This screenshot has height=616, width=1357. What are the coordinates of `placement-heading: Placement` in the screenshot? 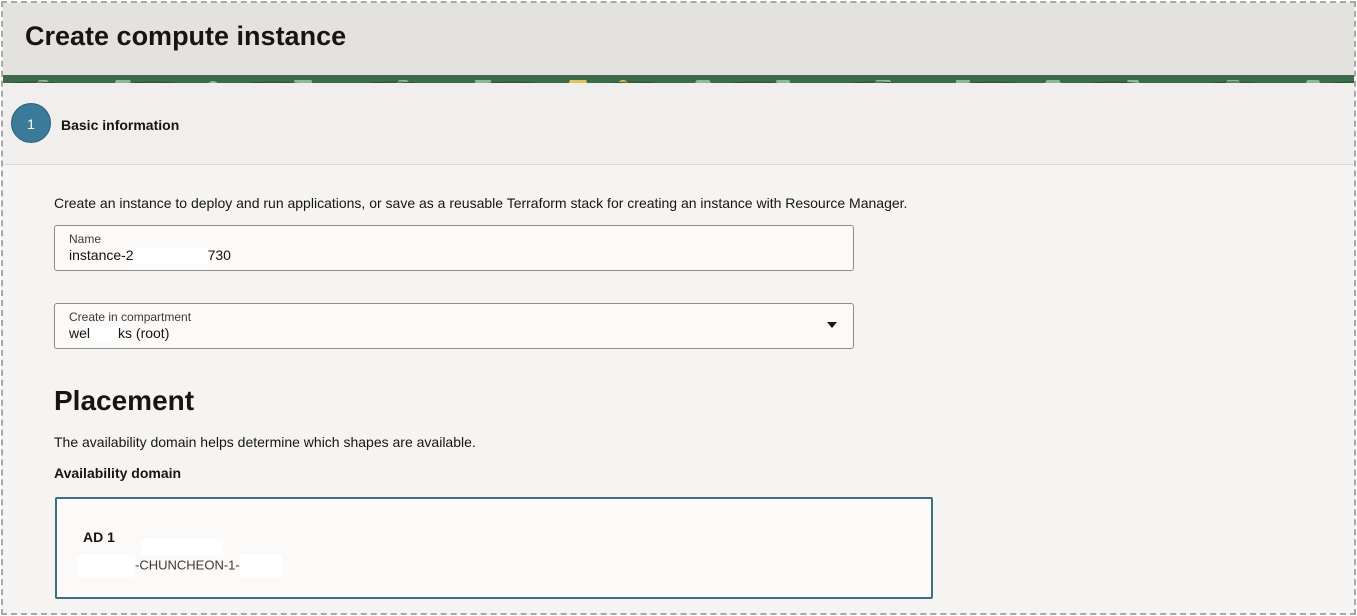 It's located at (124, 400).